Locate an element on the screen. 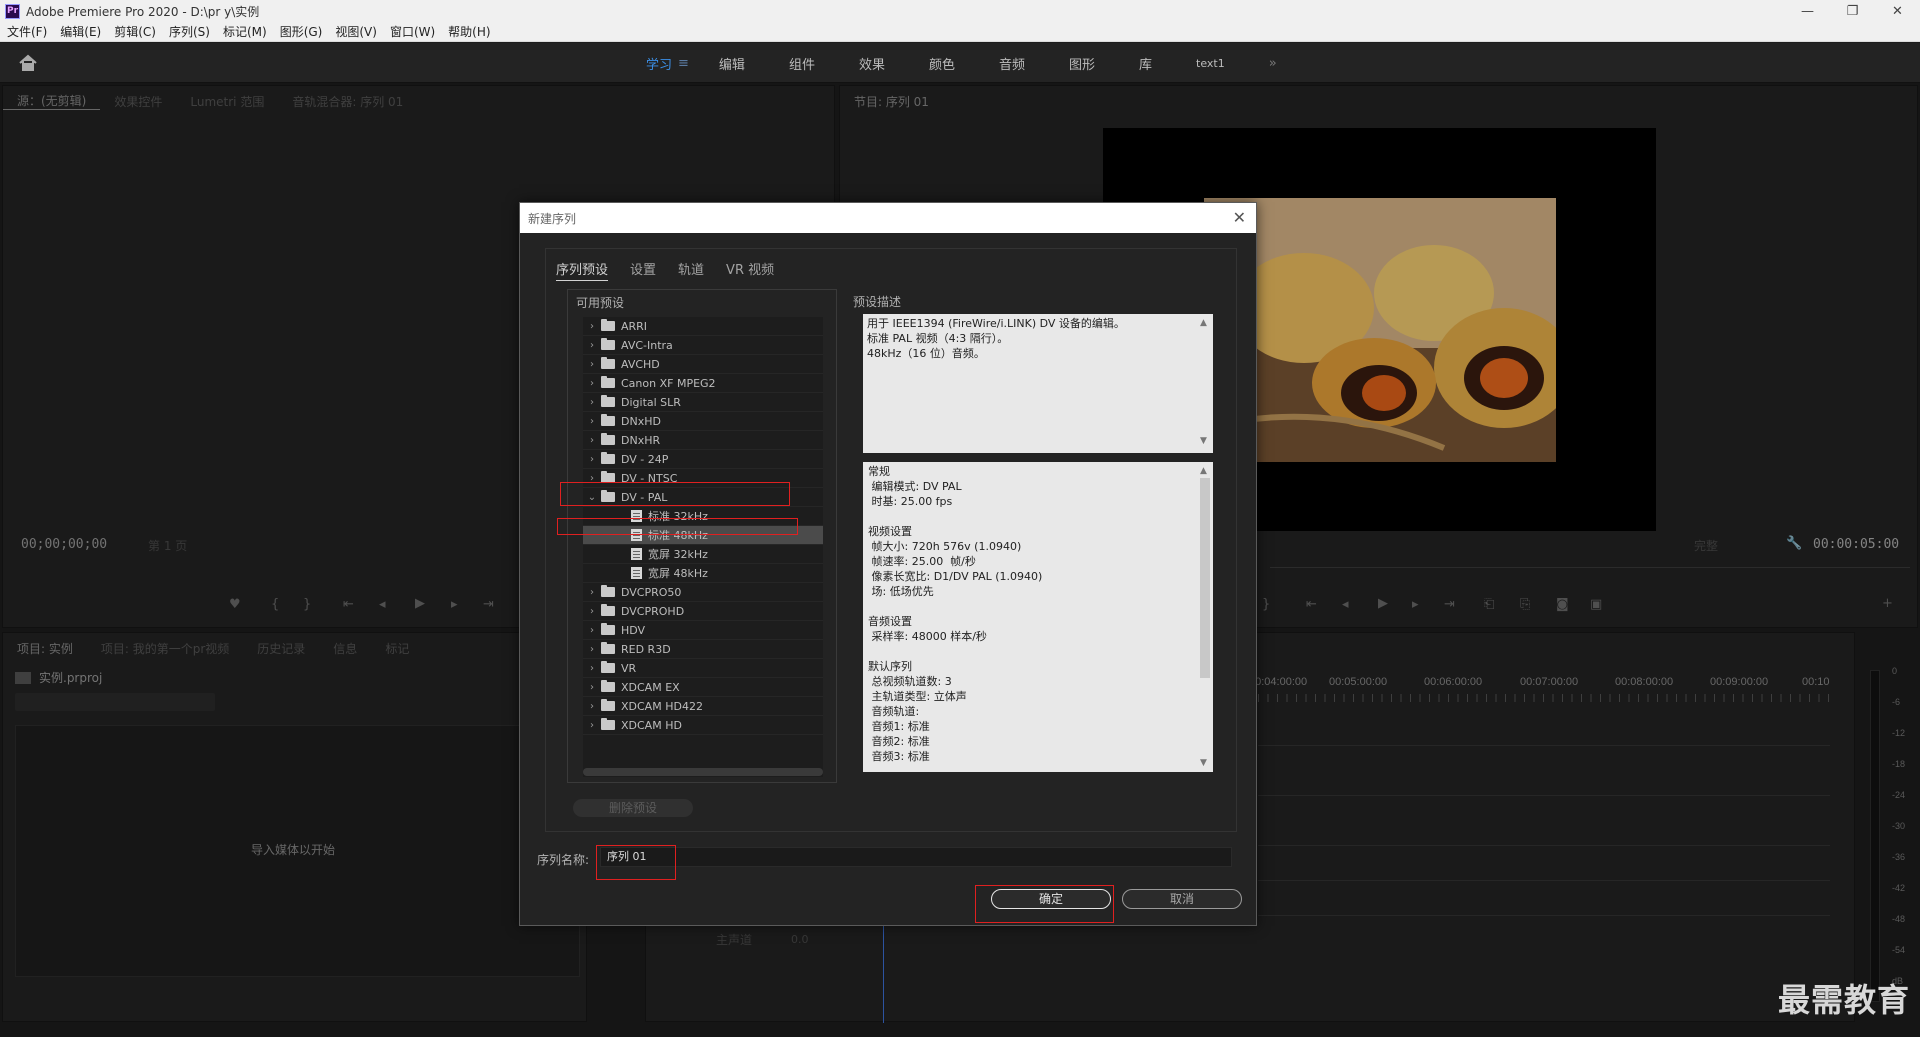  preset-label: DVCPROHD is located at coordinates (653, 611).